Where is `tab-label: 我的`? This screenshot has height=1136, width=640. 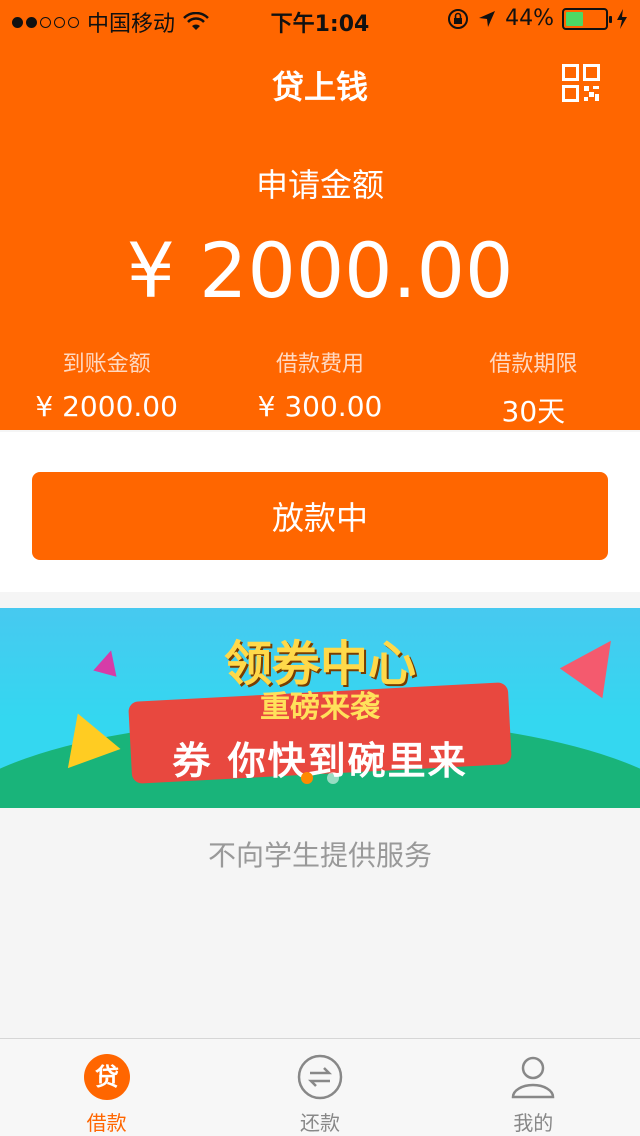 tab-label: 我的 is located at coordinates (533, 1123).